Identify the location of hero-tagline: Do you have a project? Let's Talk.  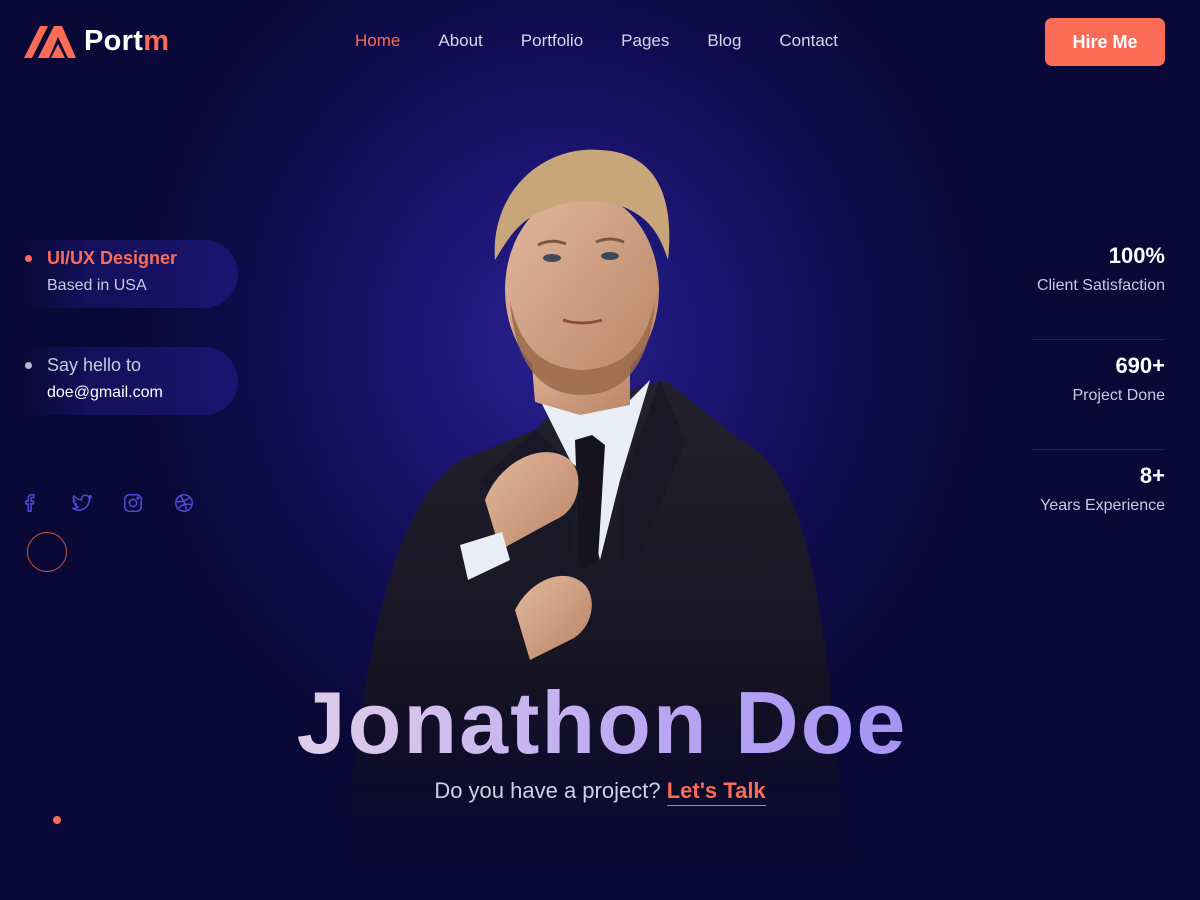
(600, 792).